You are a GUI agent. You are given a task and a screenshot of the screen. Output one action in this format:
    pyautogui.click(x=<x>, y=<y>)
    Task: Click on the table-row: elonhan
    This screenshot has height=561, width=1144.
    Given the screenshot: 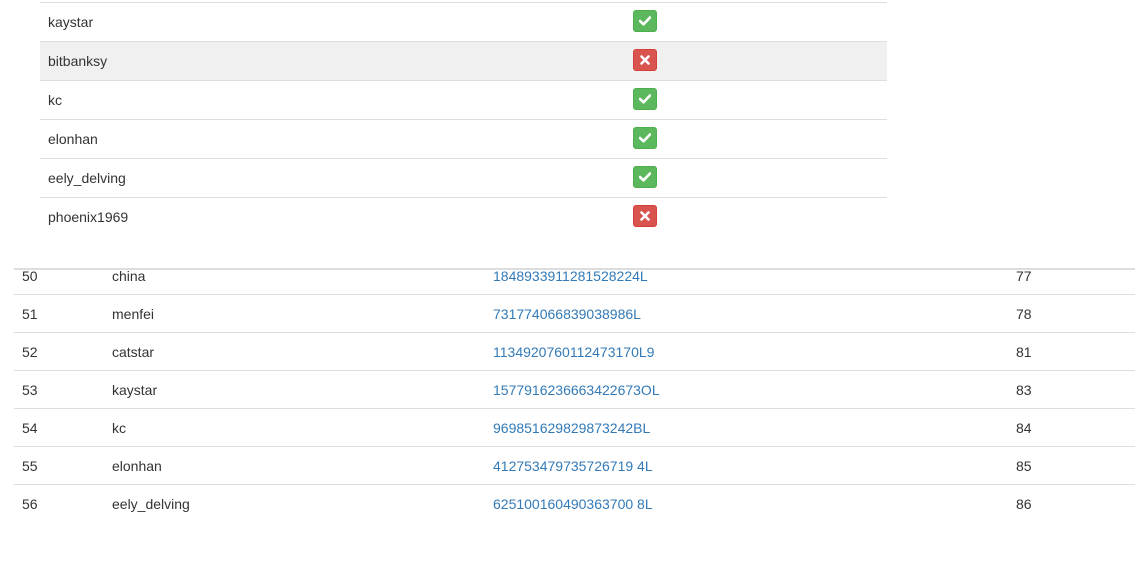 What is the action you would take?
    pyautogui.click(x=463, y=138)
    